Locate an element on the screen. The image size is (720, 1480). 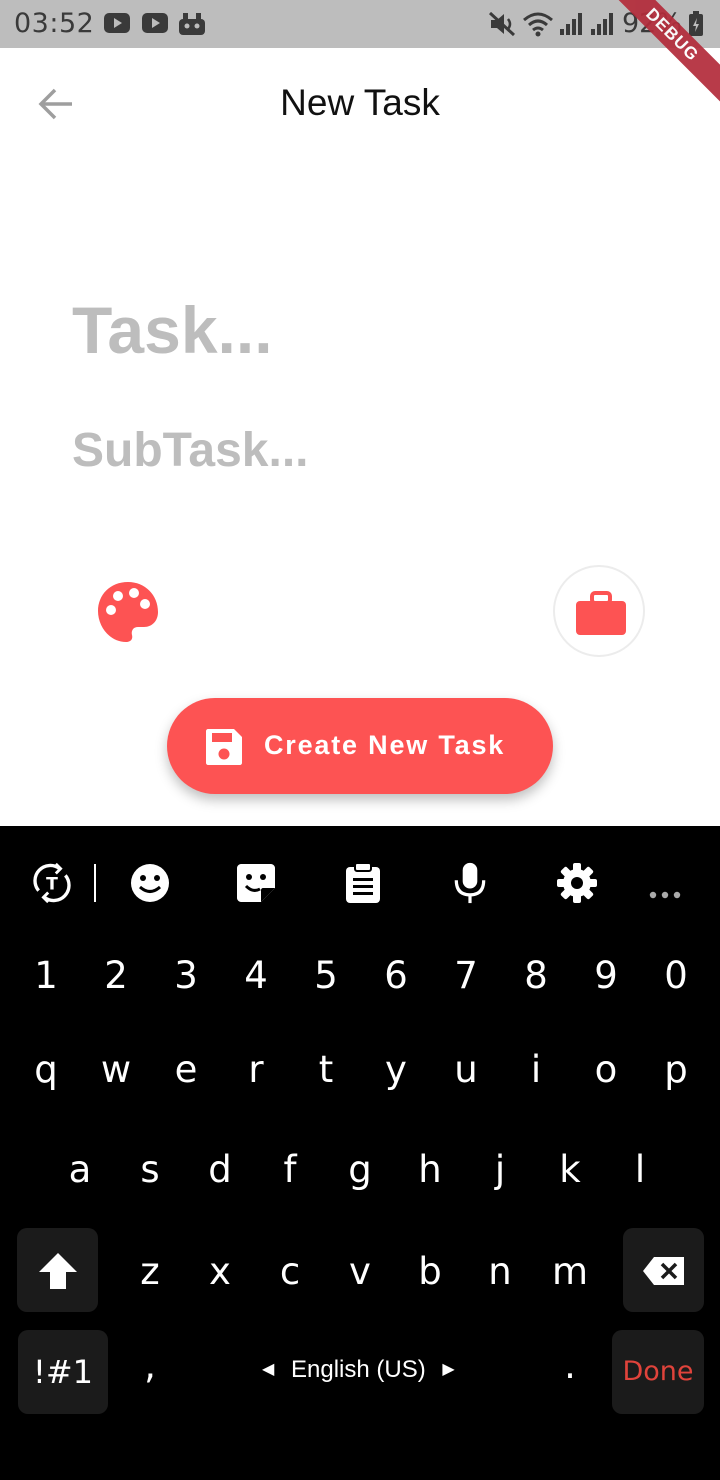
key-r: r is located at coordinates (256, 1069).